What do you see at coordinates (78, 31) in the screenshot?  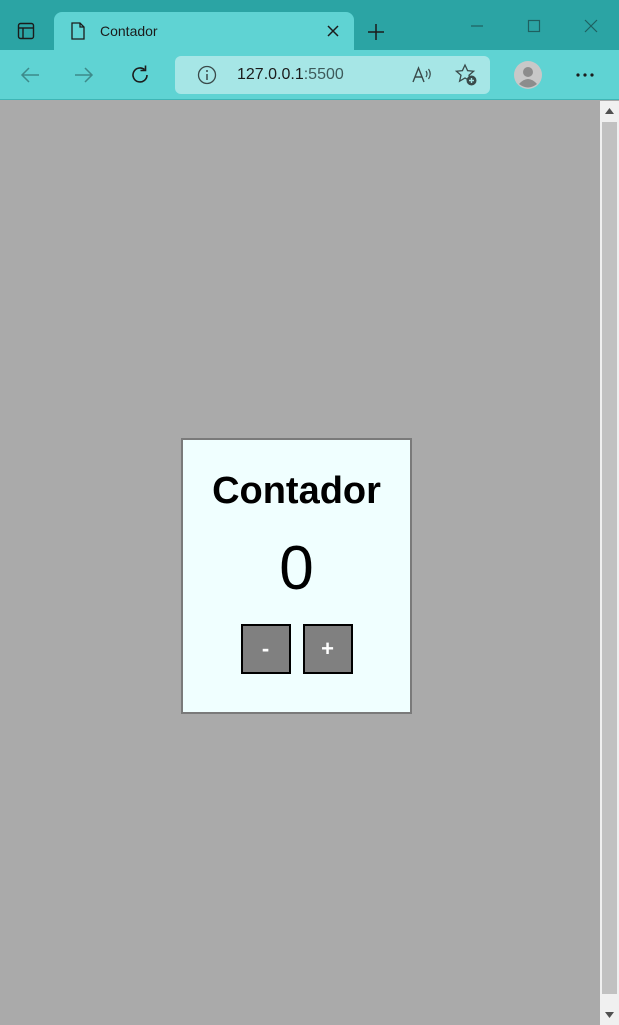 I see `page-icon` at bounding box center [78, 31].